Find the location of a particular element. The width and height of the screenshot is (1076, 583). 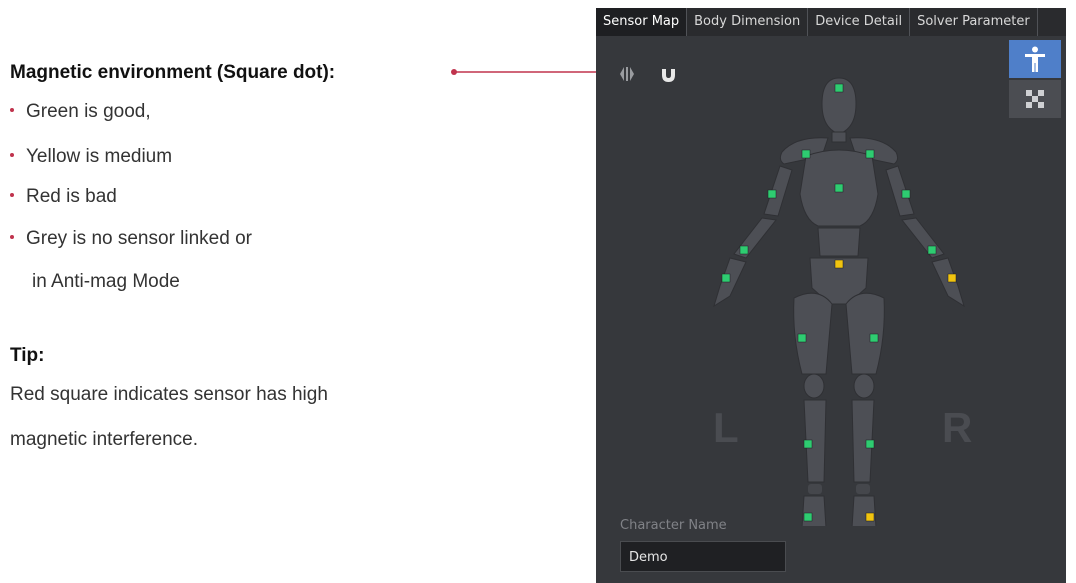

sensor-dot-left-forearm is located at coordinates (744, 250).